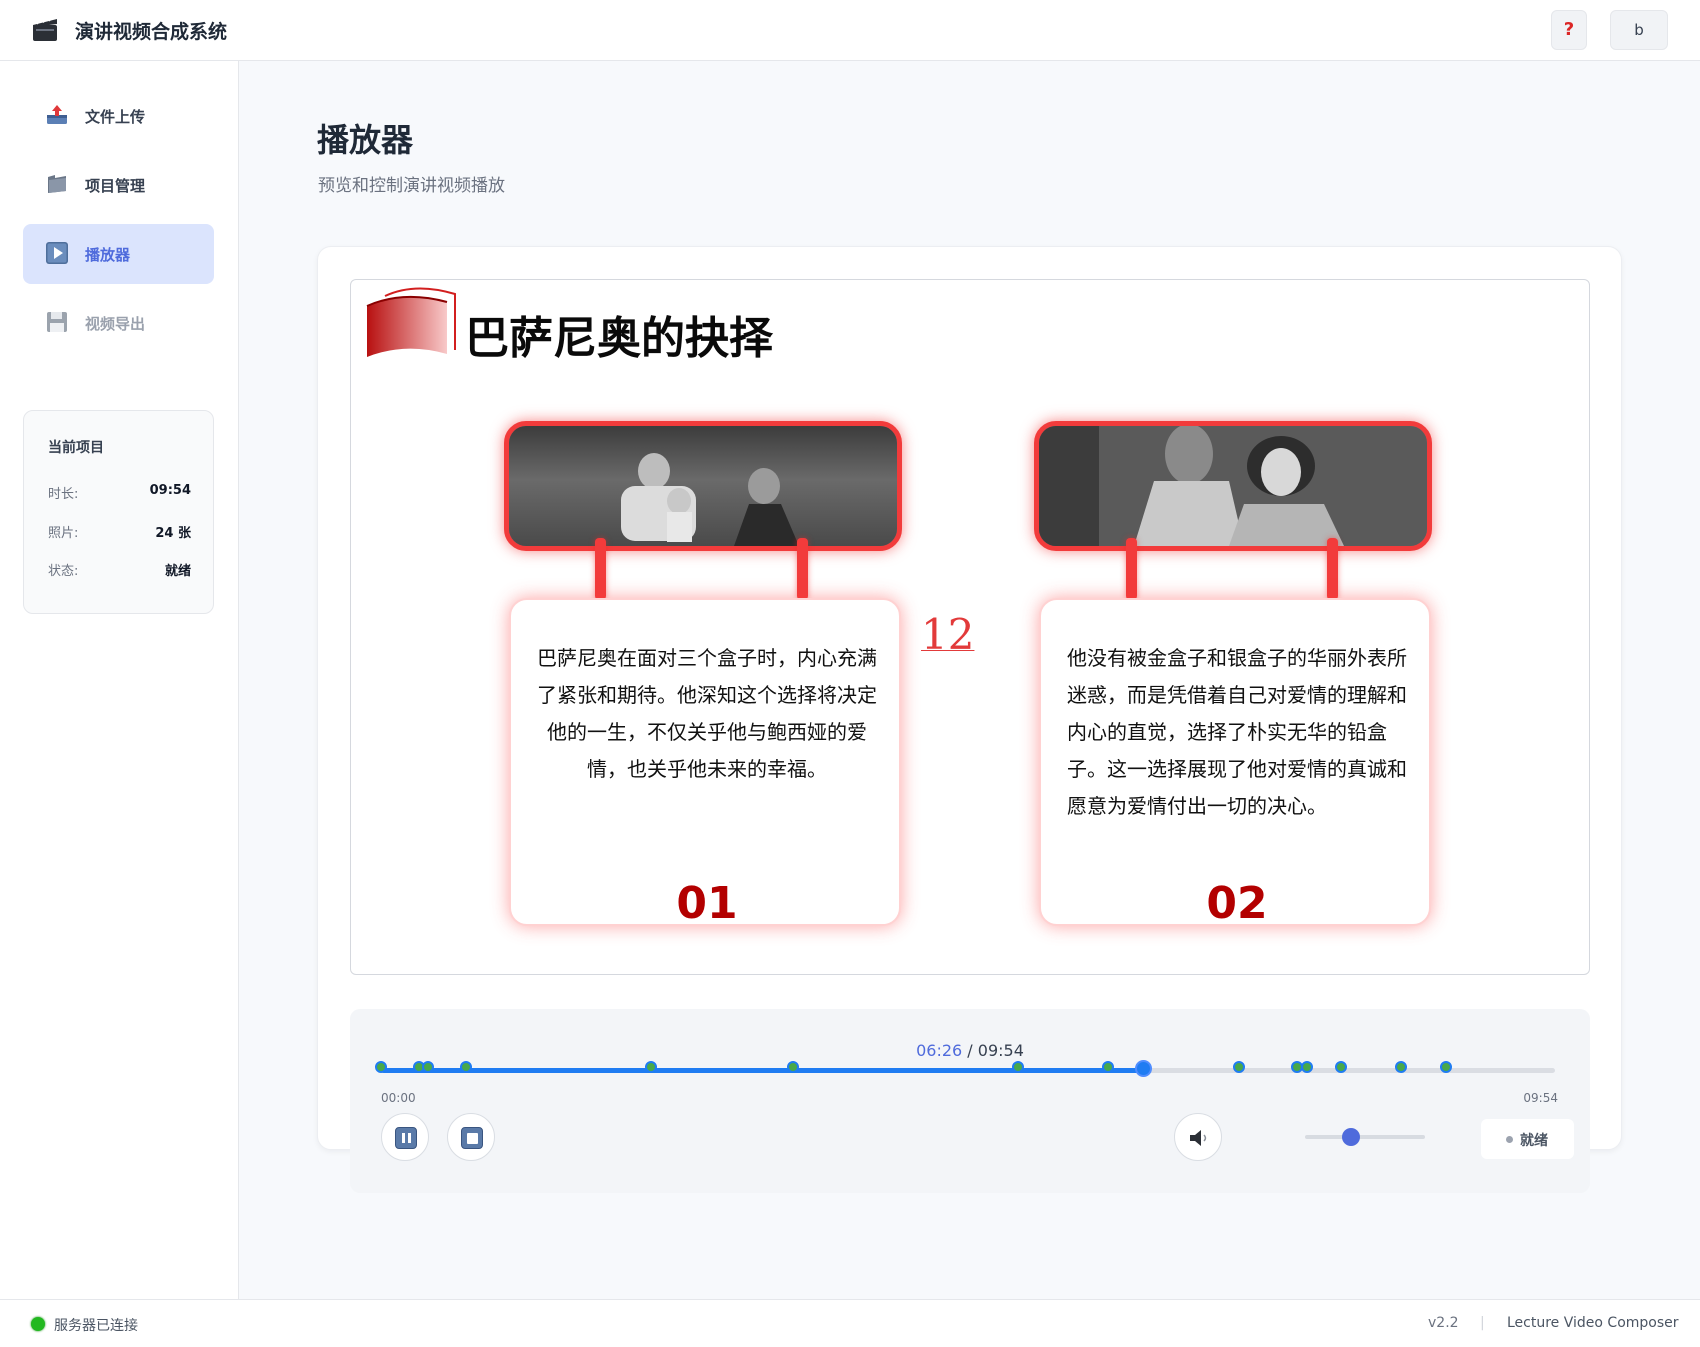 The width and height of the screenshot is (1700, 1347). I want to click on volume-knob, so click(1350, 1137).